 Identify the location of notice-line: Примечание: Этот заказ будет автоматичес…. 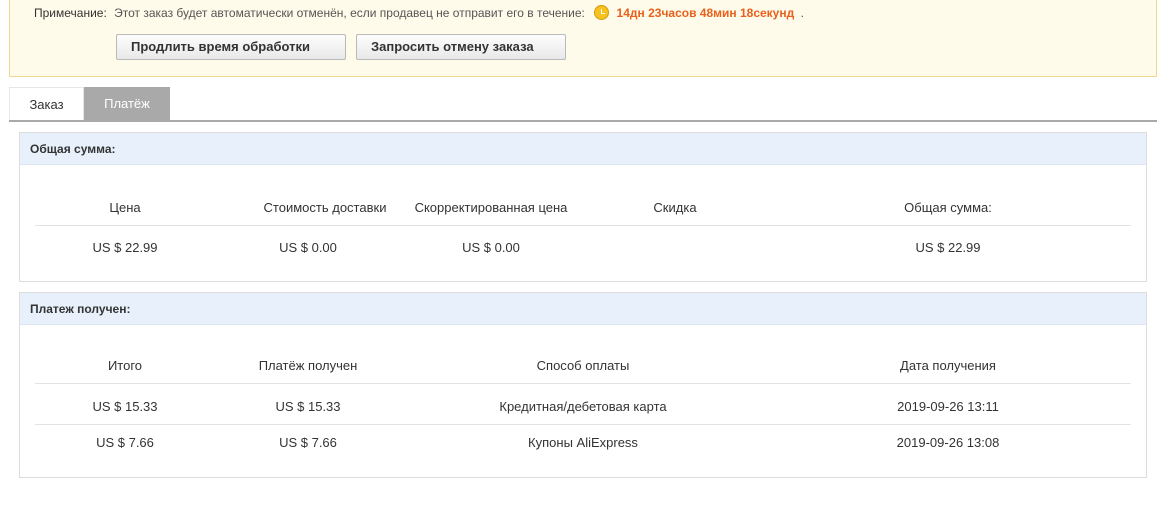
(419, 12).